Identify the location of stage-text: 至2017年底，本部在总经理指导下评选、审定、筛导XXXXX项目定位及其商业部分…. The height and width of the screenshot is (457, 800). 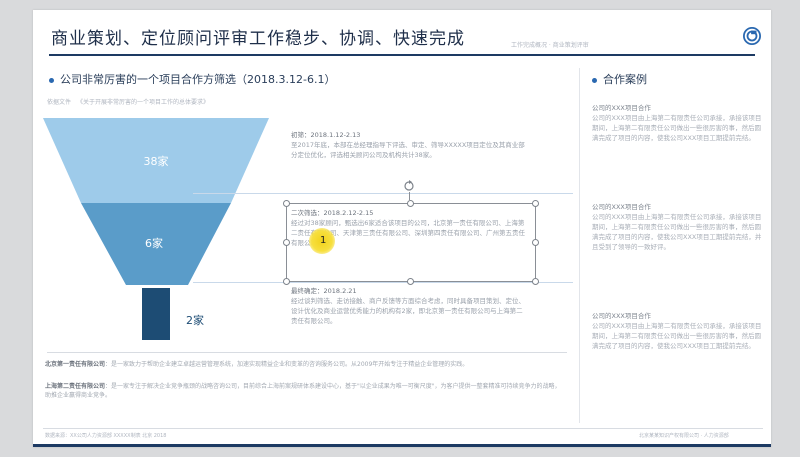
(408, 150).